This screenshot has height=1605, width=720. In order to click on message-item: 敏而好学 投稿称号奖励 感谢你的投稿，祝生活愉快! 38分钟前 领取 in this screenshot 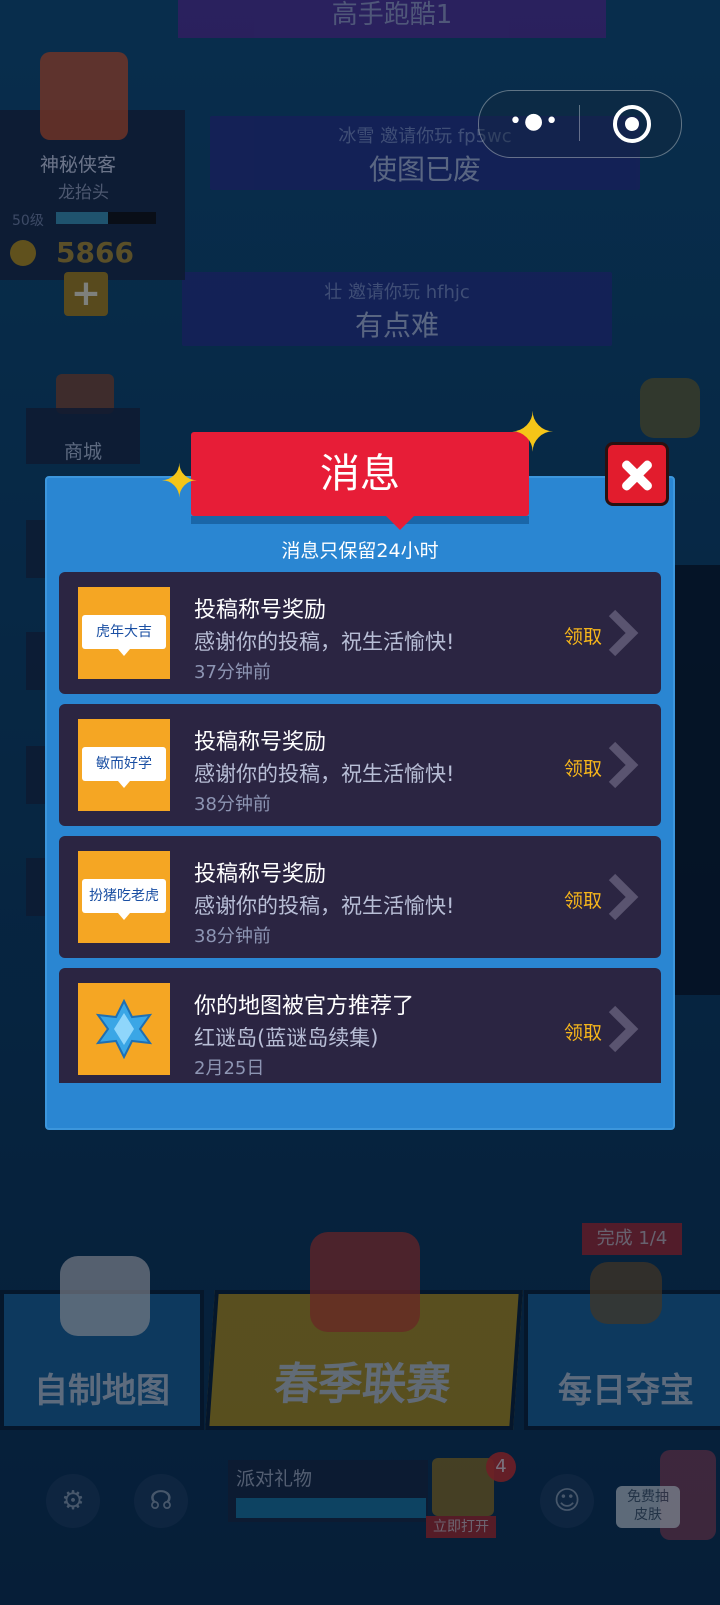, I will do `click(360, 765)`.